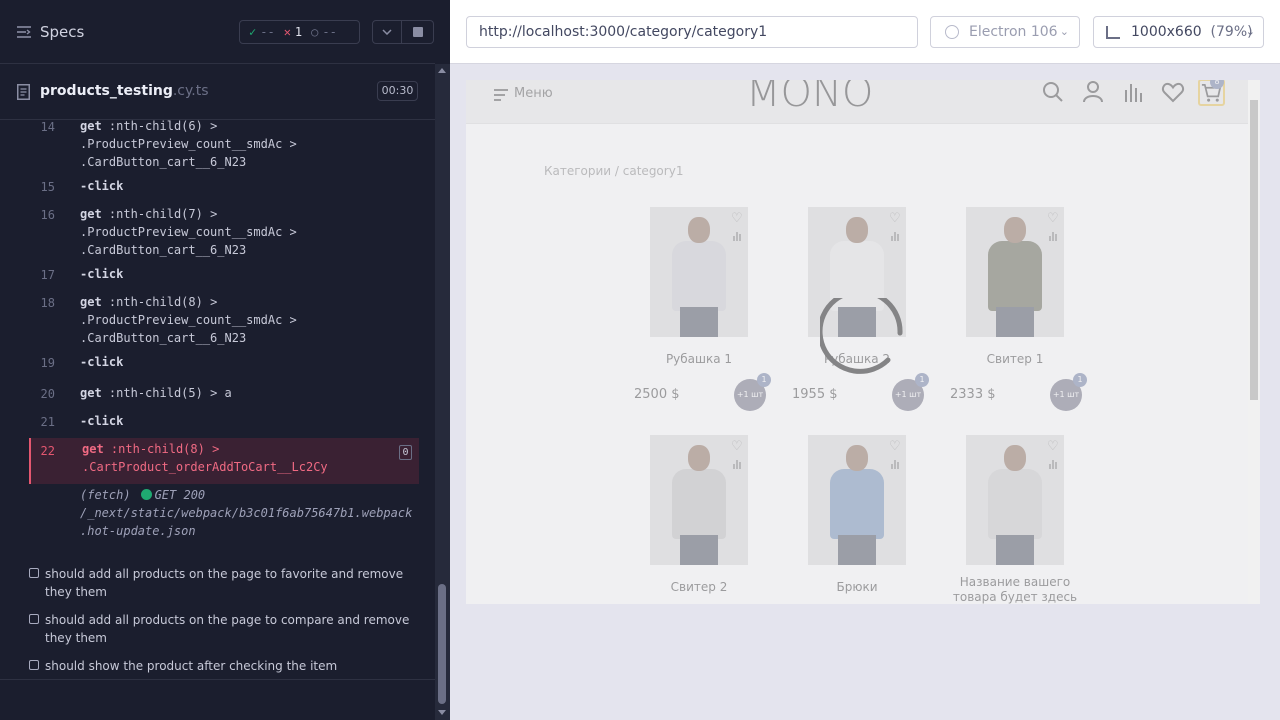 The image size is (1280, 720). What do you see at coordinates (1093, 92) in the screenshot?
I see `user-icon` at bounding box center [1093, 92].